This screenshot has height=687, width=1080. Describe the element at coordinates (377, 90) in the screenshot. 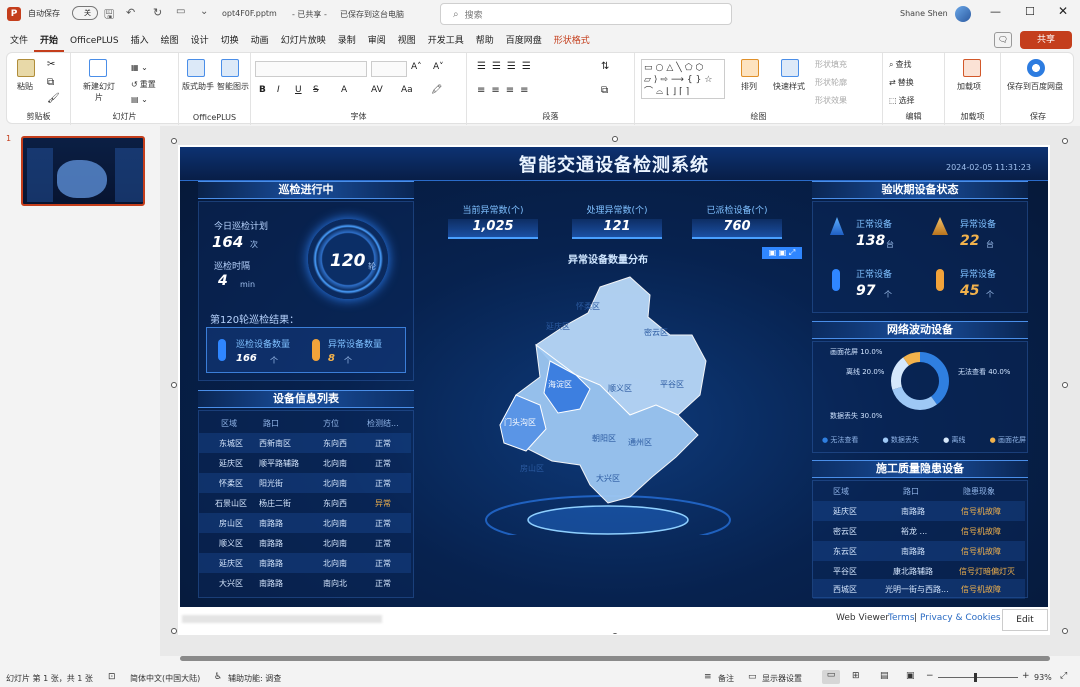

I see `char-spacing-icon: AV` at that location.